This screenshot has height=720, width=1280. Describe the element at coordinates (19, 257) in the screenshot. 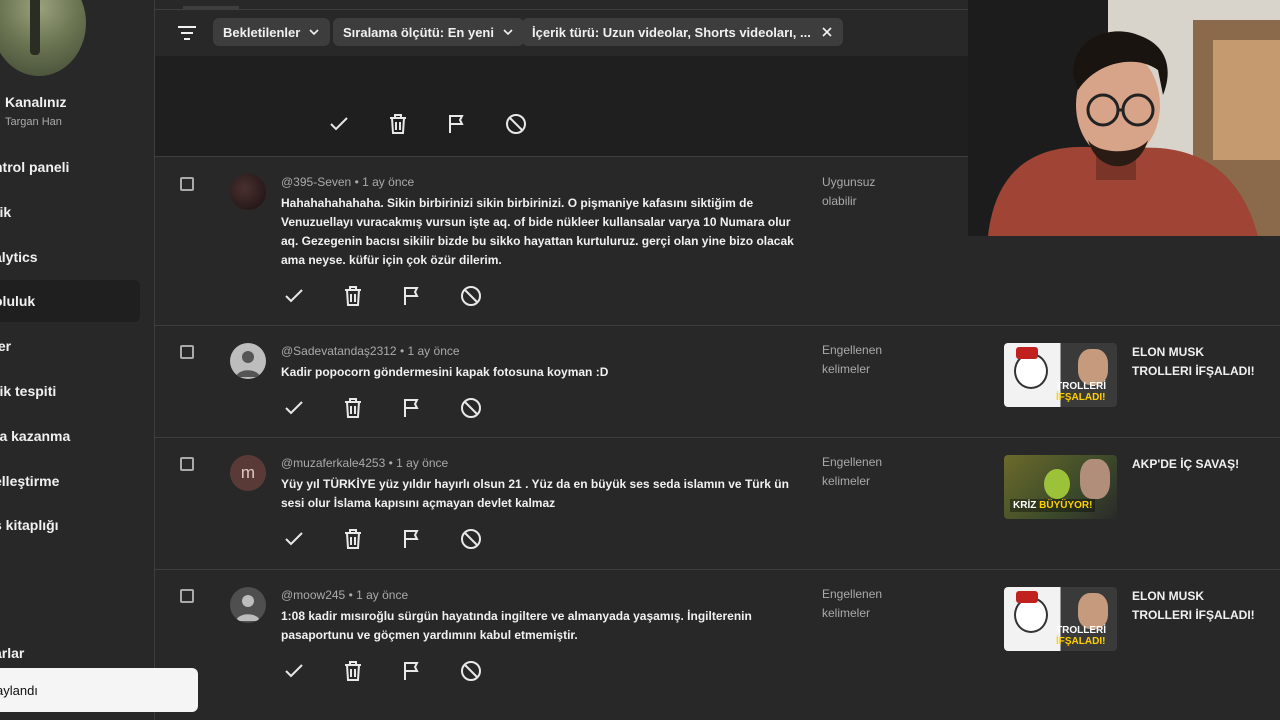

I see `sidebar-item-label: alytics` at that location.